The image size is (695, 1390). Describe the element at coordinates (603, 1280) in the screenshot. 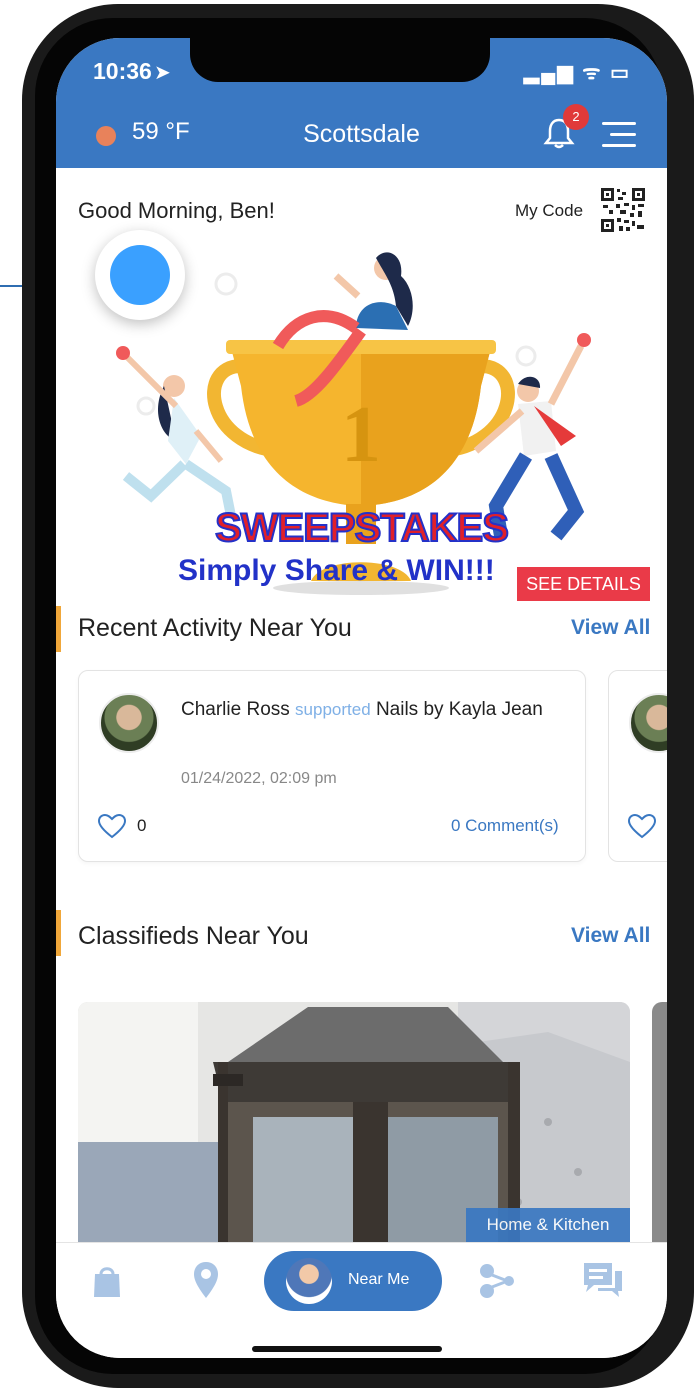

I see `chat-icon` at that location.